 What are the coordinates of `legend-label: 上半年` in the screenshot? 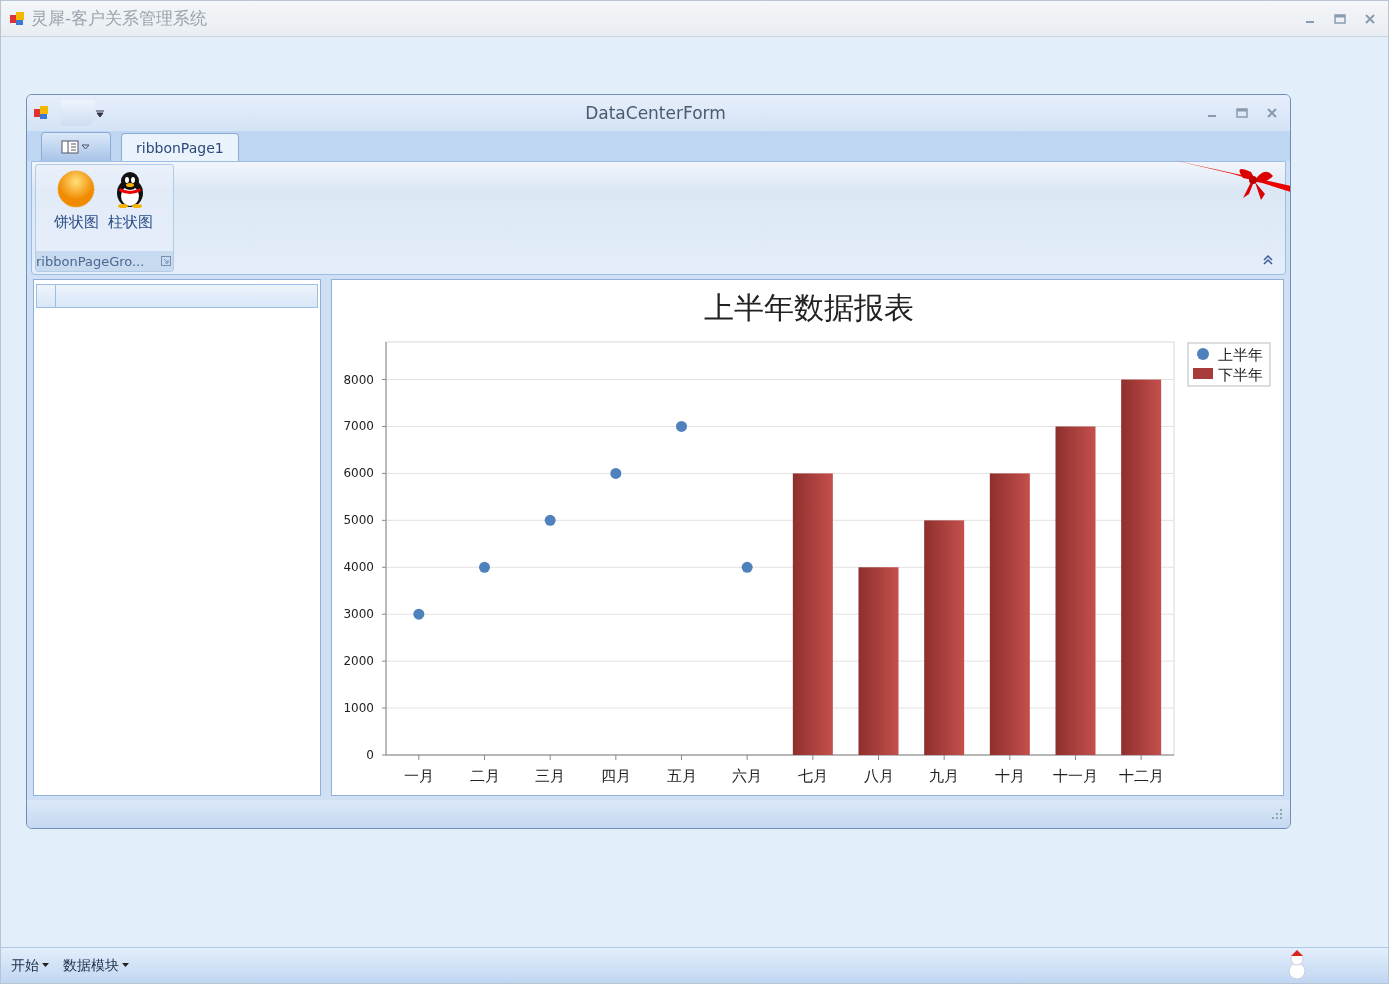 It's located at (1240, 355).